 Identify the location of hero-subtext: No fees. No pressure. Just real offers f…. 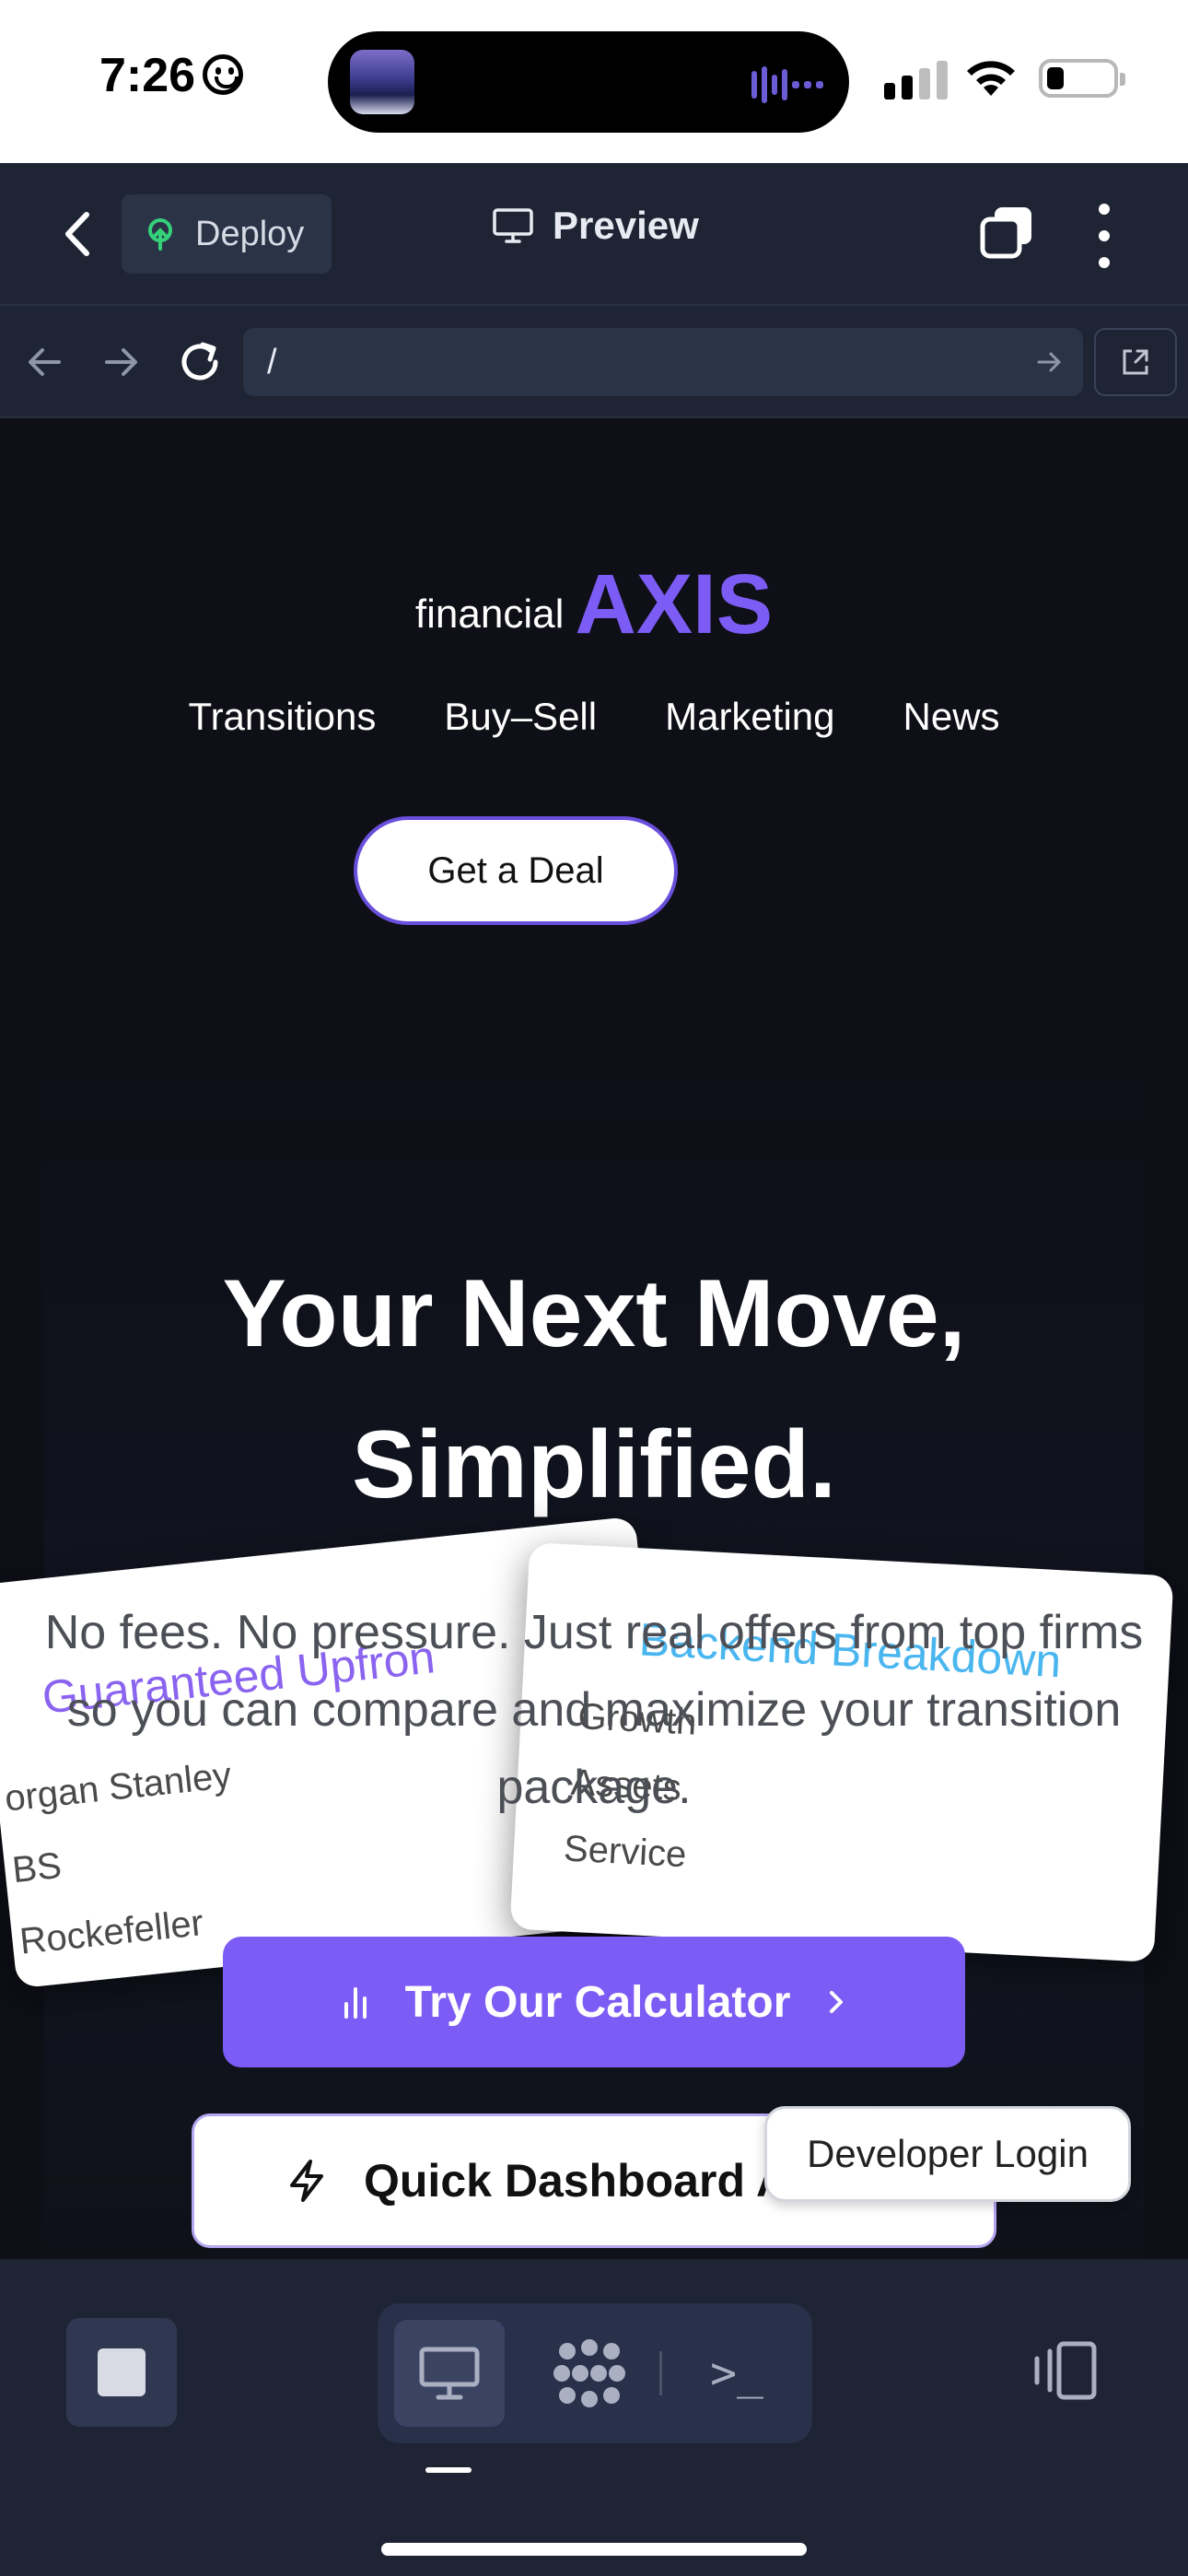
(594, 1710).